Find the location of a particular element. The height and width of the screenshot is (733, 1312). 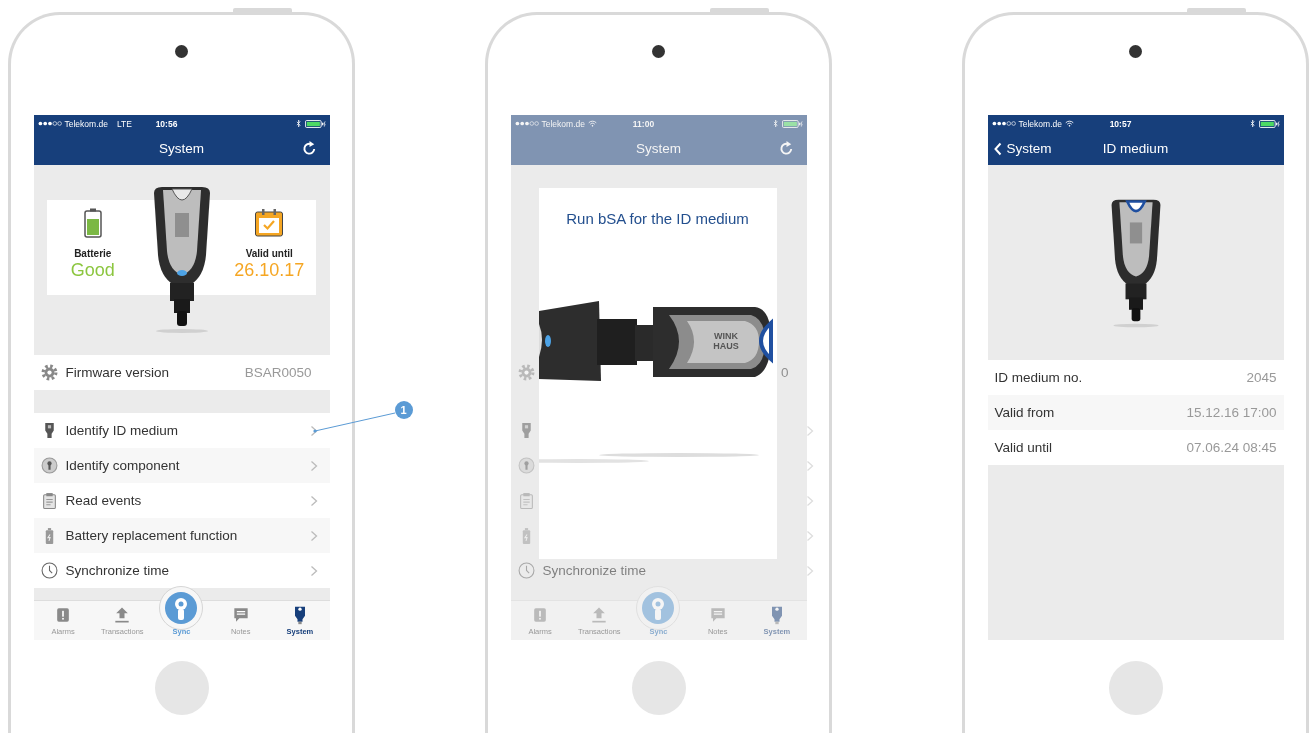

calendar-icon is located at coordinates (269, 223).